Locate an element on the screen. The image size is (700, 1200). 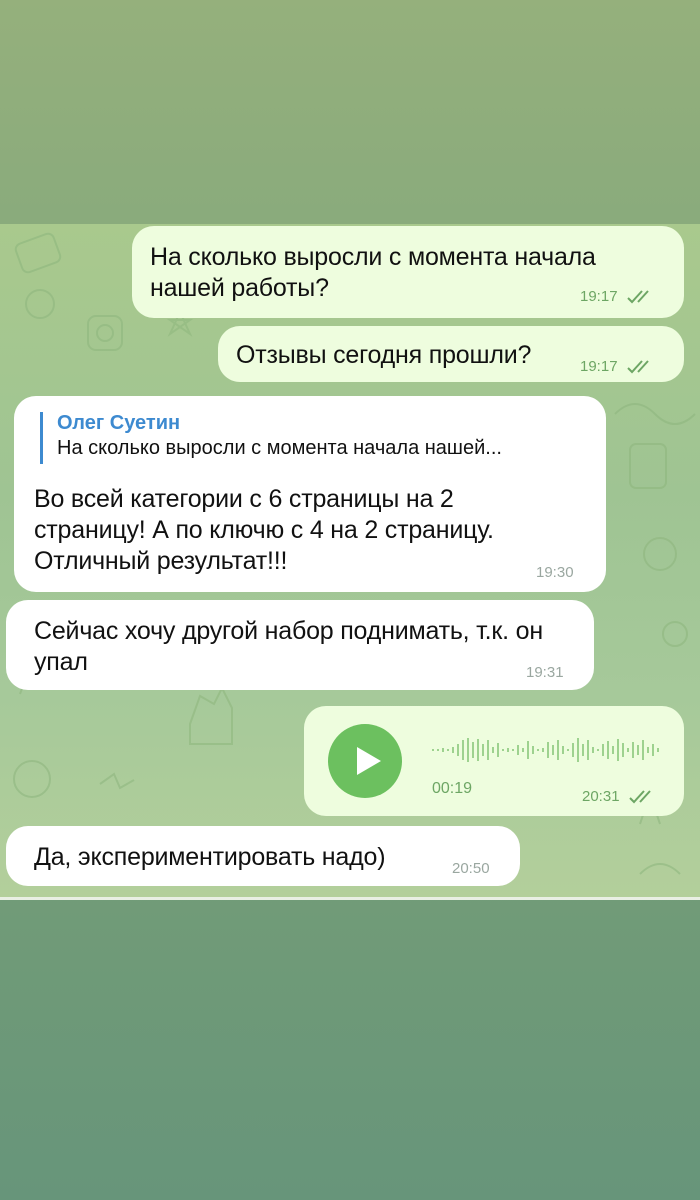
message-time: 19:31 is located at coordinates (545, 672).